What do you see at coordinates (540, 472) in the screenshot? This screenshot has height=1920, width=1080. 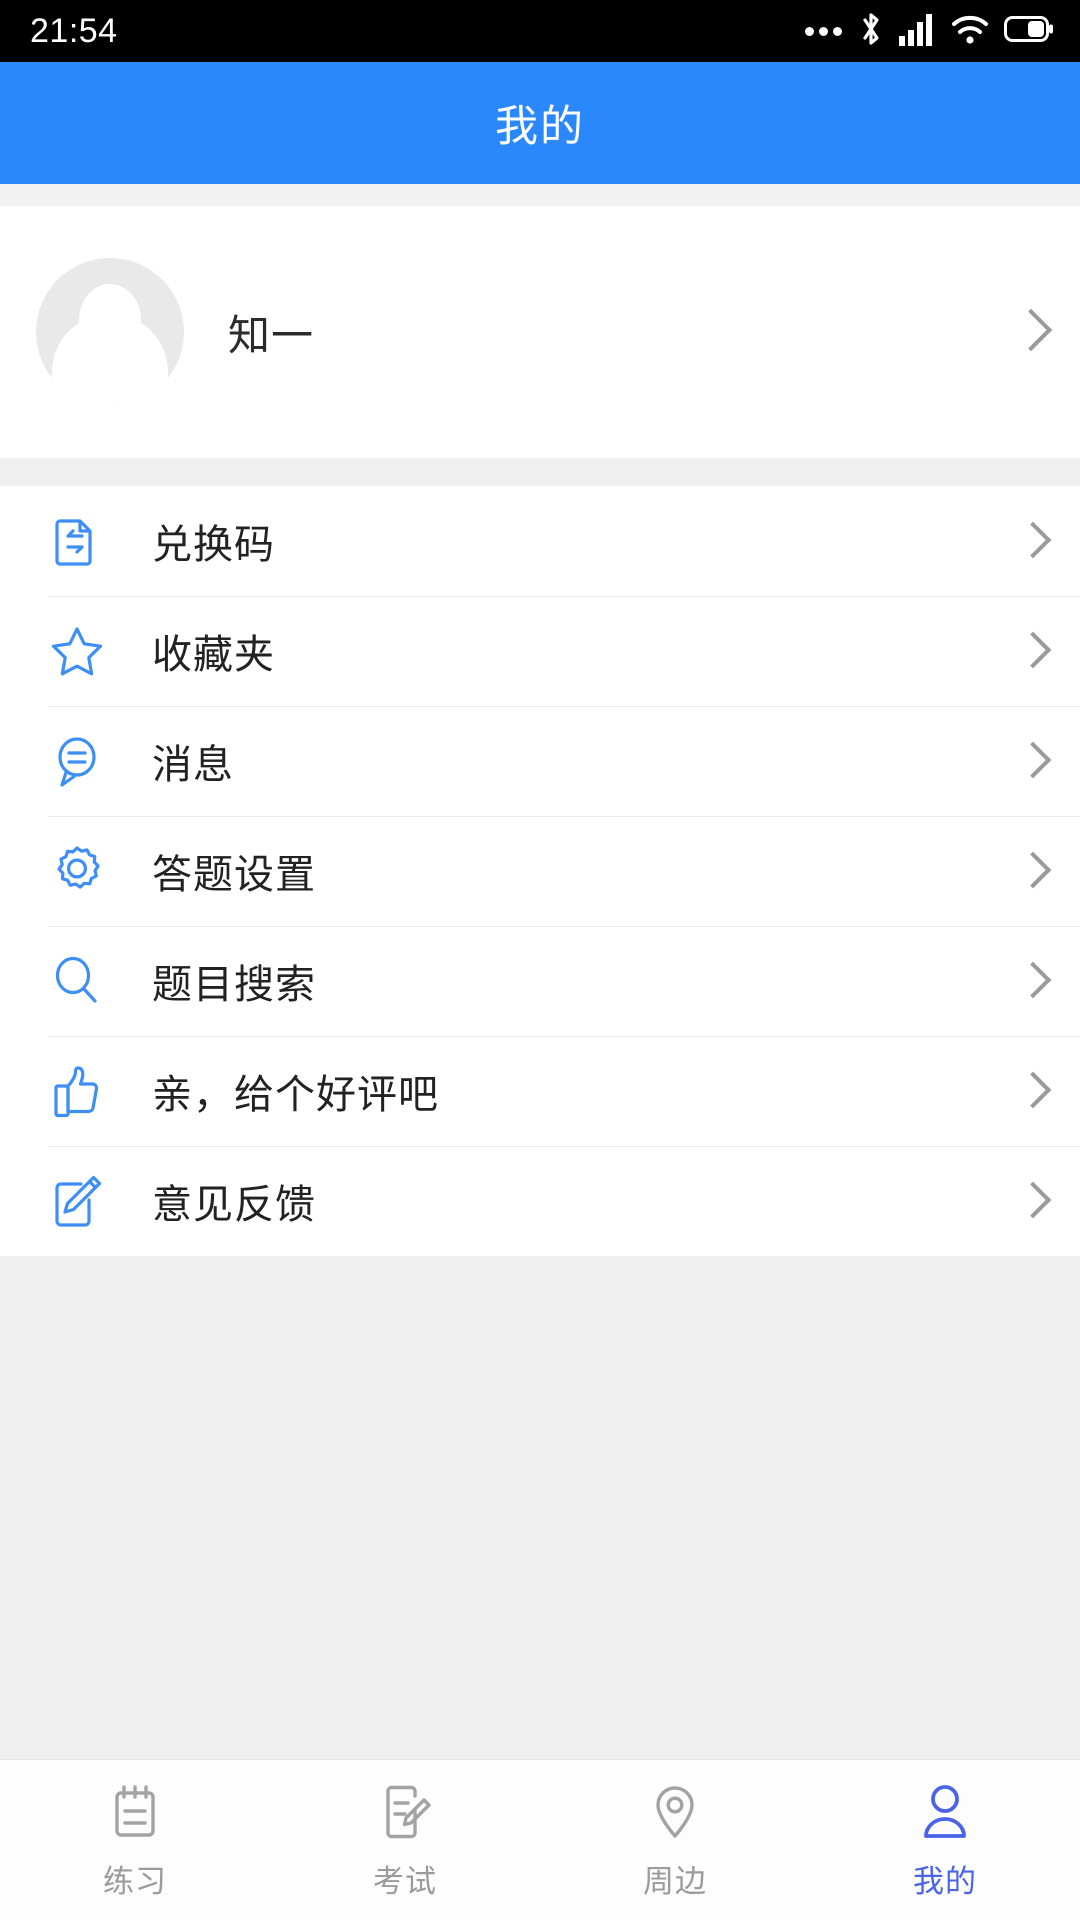 I see `section-spacer` at bounding box center [540, 472].